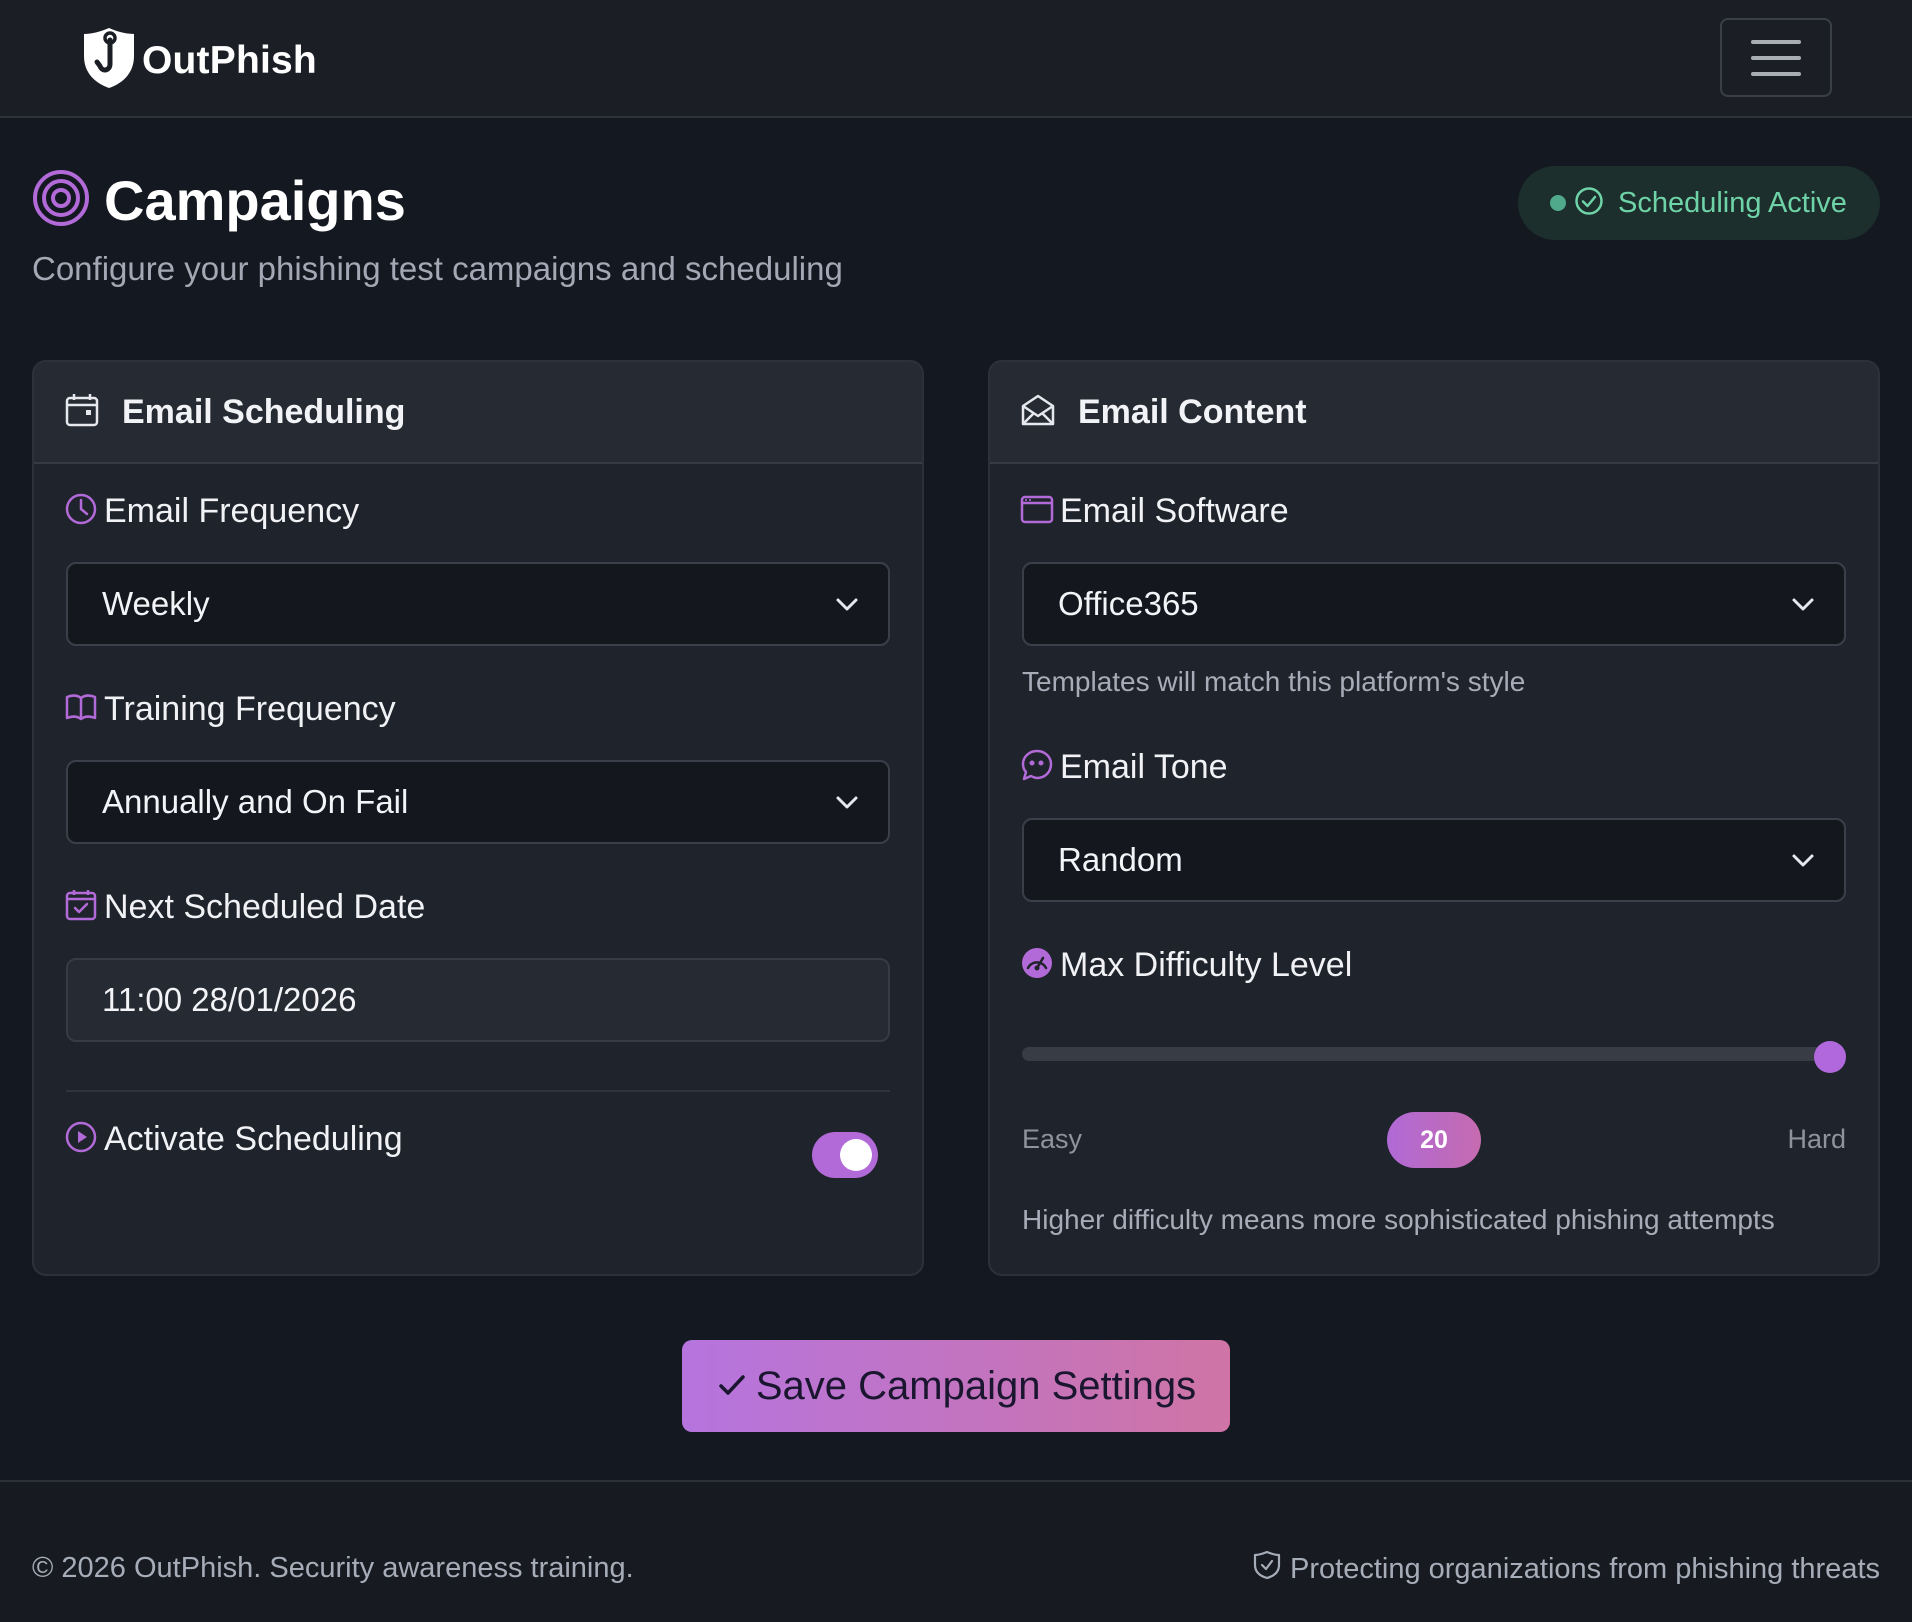 The height and width of the screenshot is (1622, 1912). I want to click on training-frequency-label: Training Frequency, so click(230, 709).